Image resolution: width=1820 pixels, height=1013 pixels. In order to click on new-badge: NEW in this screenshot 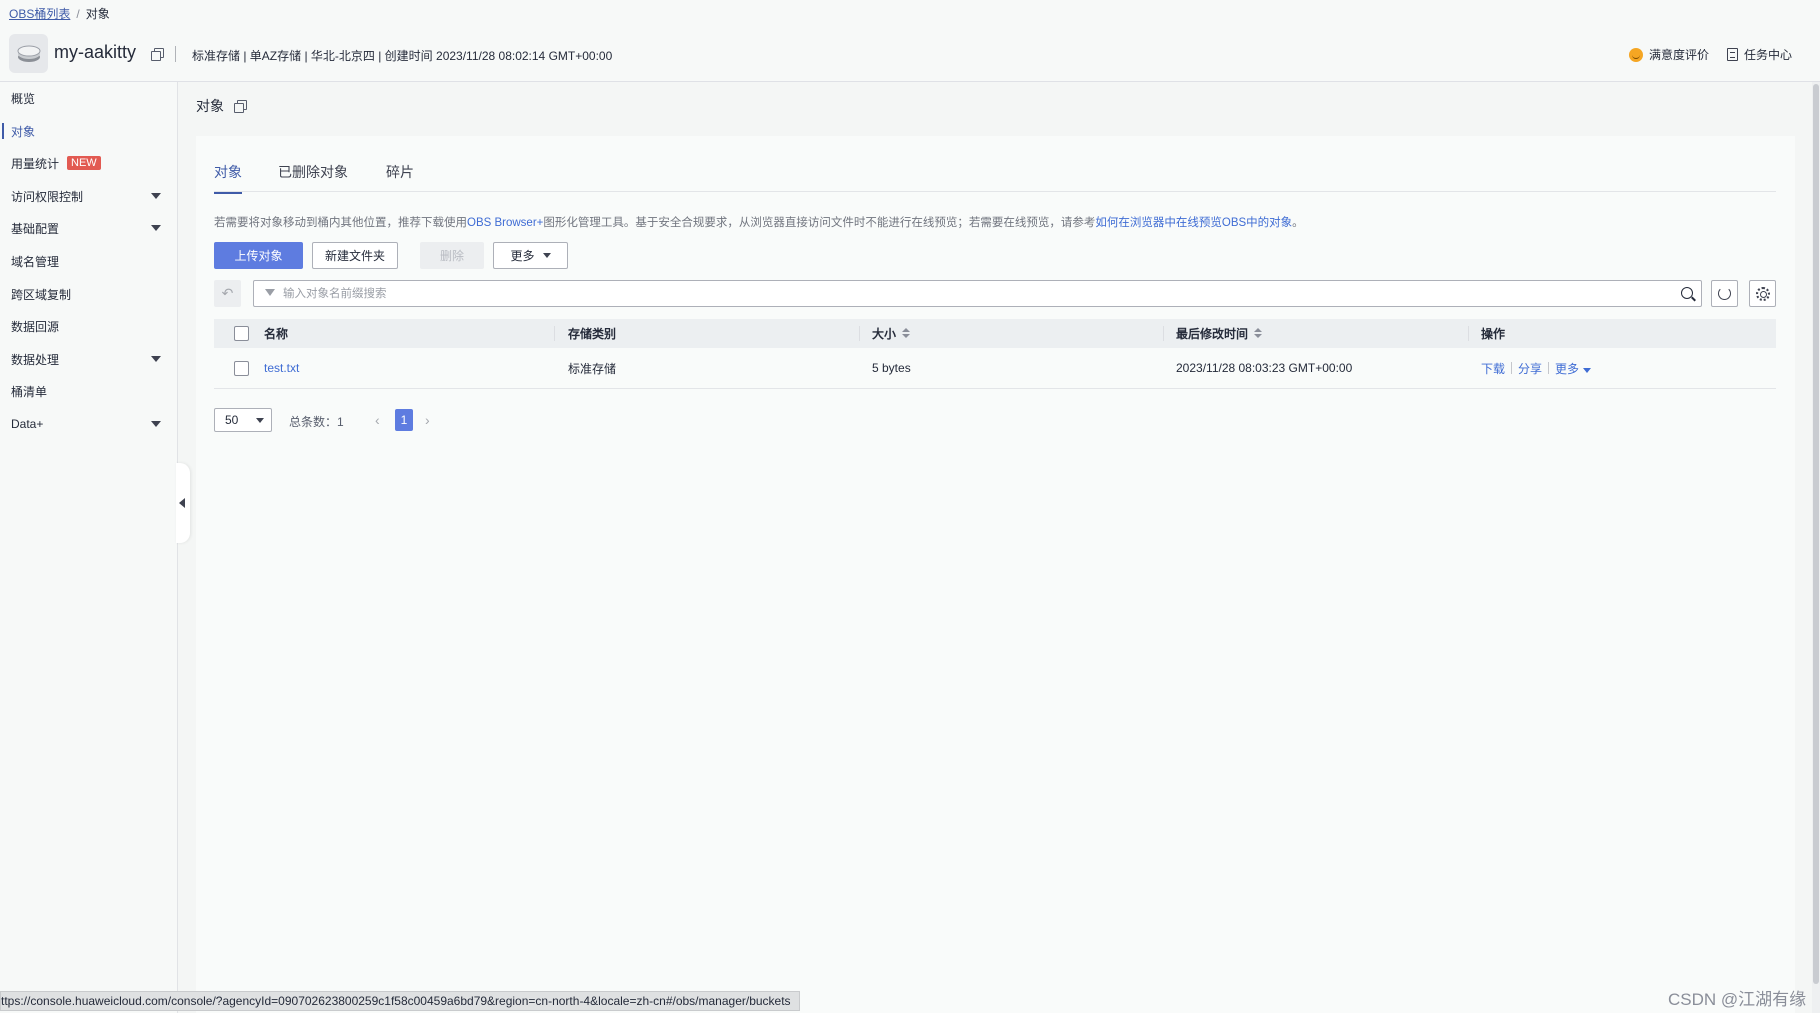, I will do `click(84, 163)`.